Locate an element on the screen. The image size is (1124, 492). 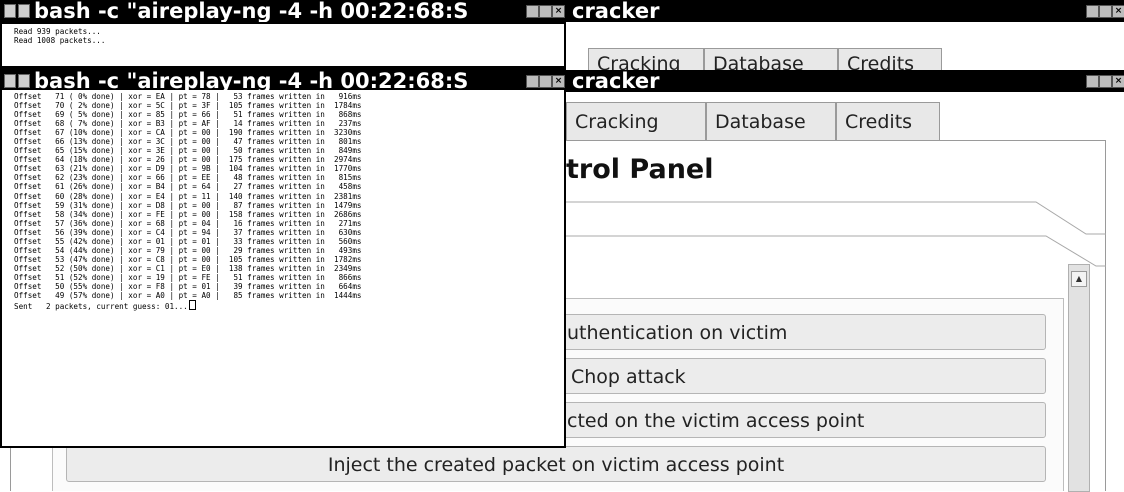
vertical-scrollbar: ▲ is located at coordinates (1079, 378).